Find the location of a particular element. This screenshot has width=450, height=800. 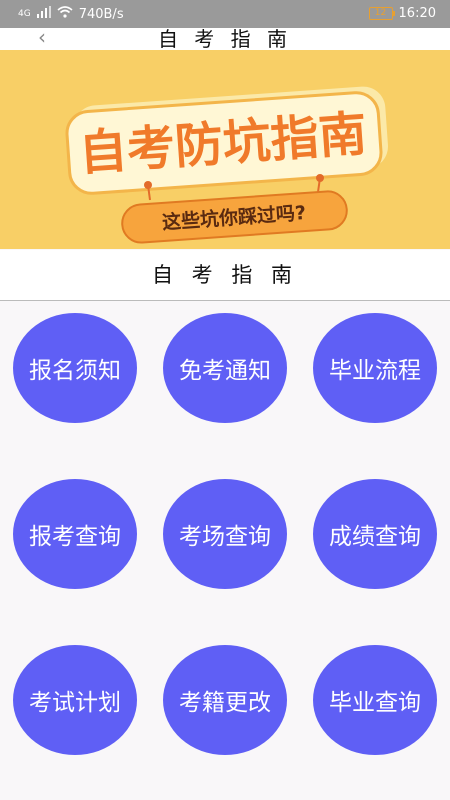

menu-item-exam-plan: 考试计划 is located at coordinates (75, 700).